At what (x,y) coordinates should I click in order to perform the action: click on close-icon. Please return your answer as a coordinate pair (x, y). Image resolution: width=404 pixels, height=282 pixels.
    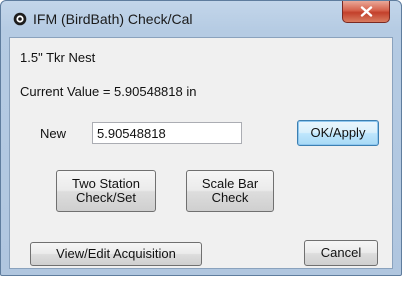
    Looking at the image, I should click on (366, 11).